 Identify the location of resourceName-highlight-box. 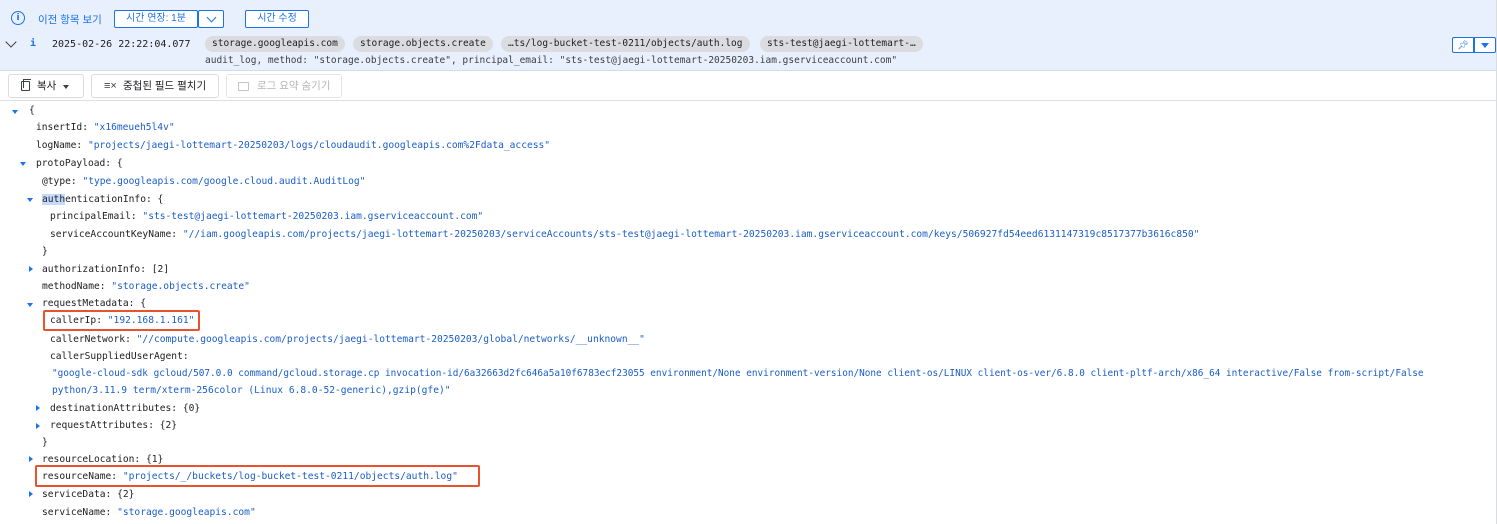
(257, 476).